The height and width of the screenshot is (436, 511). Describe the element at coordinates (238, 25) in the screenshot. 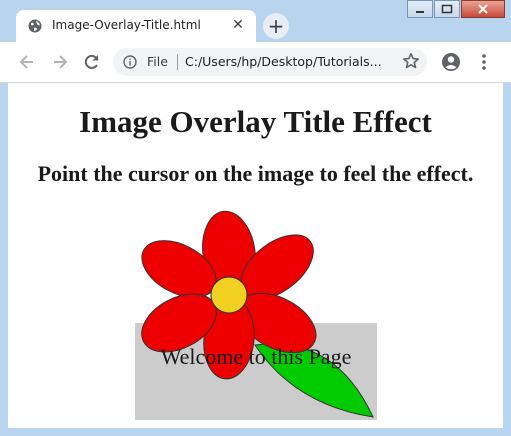

I see `close-tab-icon: ✕` at that location.